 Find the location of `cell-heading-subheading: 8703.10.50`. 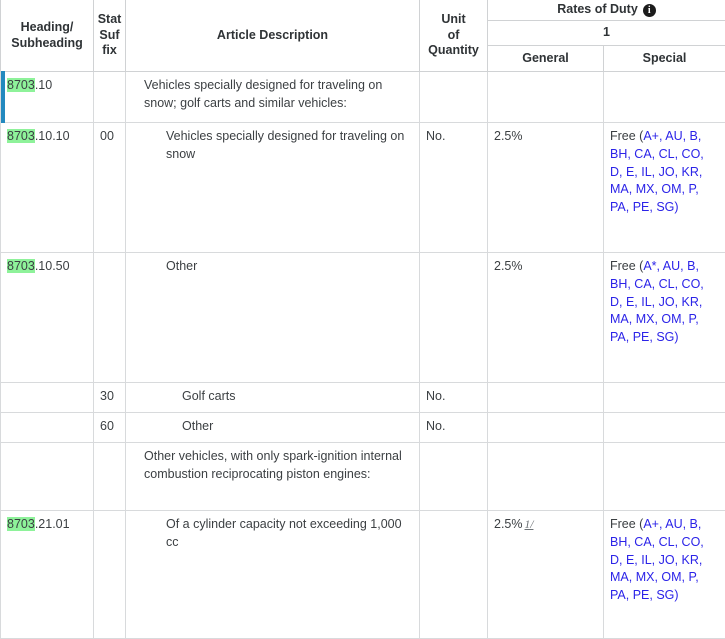

cell-heading-subheading: 8703.10.50 is located at coordinates (47, 317).